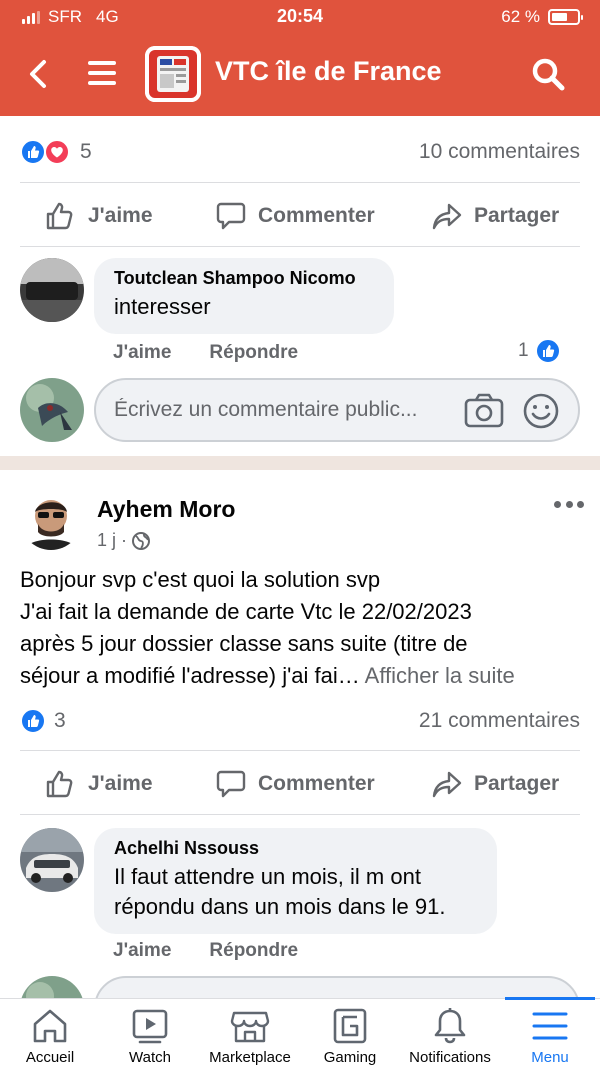 The height and width of the screenshot is (1068, 600). What do you see at coordinates (550, 1026) in the screenshot?
I see `menu-icon` at bounding box center [550, 1026].